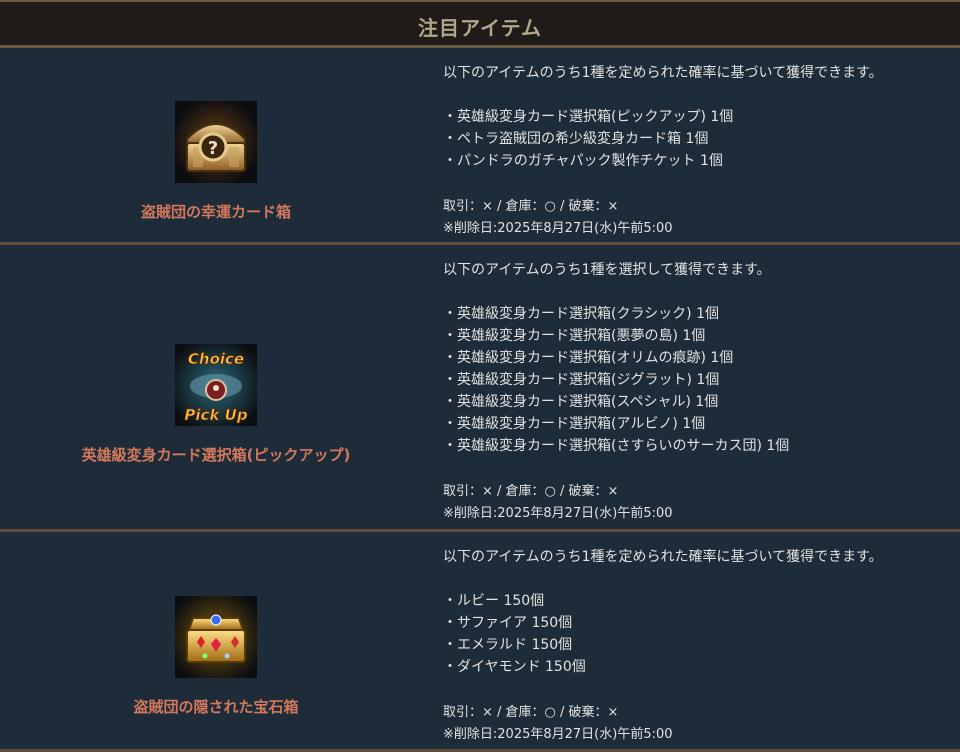 Image resolution: width=960 pixels, height=752 pixels. Describe the element at coordinates (494, 601) in the screenshot. I see `list-item: ・ルビー 150個` at that location.